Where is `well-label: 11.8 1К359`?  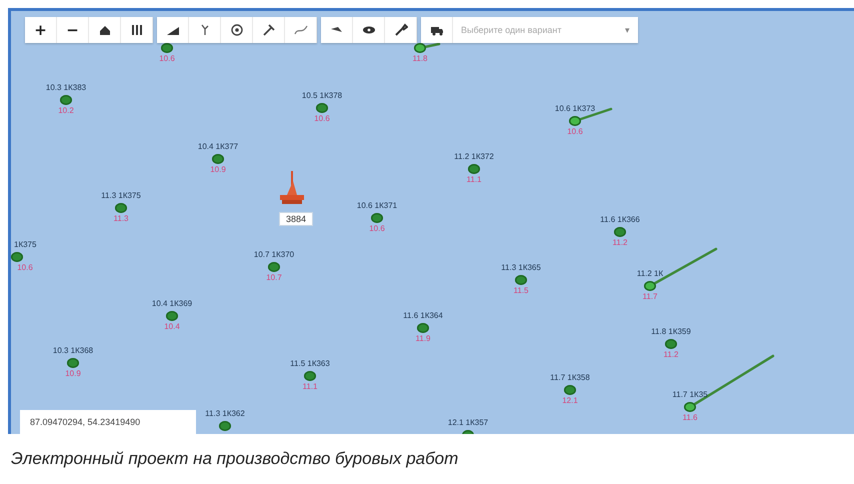
well-label: 11.8 1К359 is located at coordinates (671, 332).